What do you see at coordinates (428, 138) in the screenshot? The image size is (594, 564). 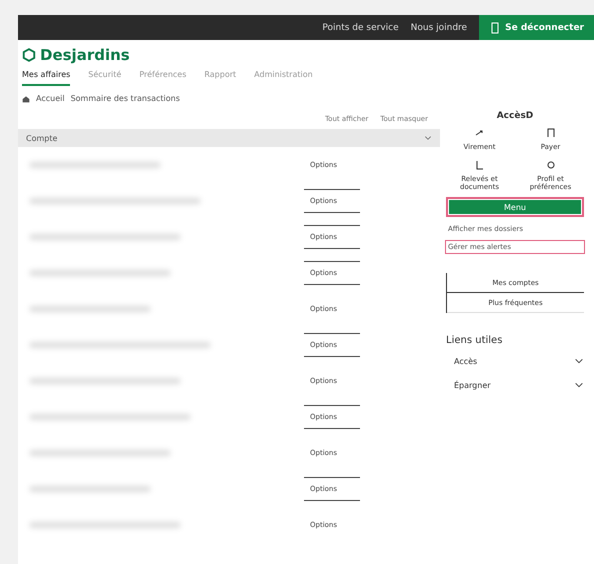 I see `sort-icon` at bounding box center [428, 138].